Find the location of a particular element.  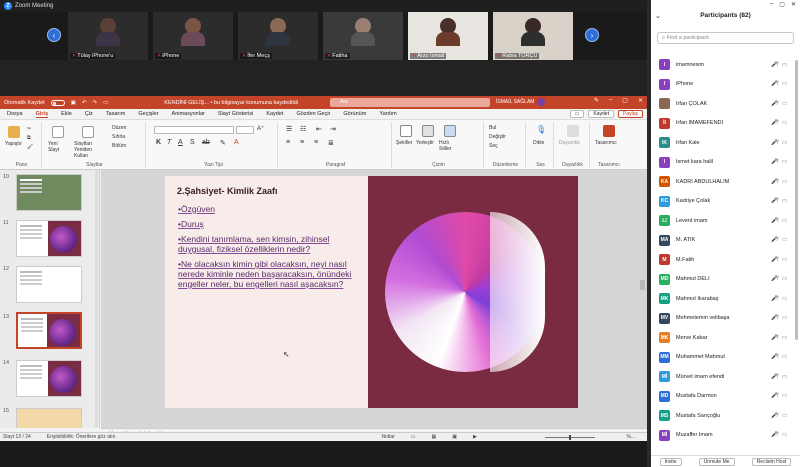

participant-row: KC Kadriye Çolak 🎤̸ ▭ is located at coordinates (723, 202).